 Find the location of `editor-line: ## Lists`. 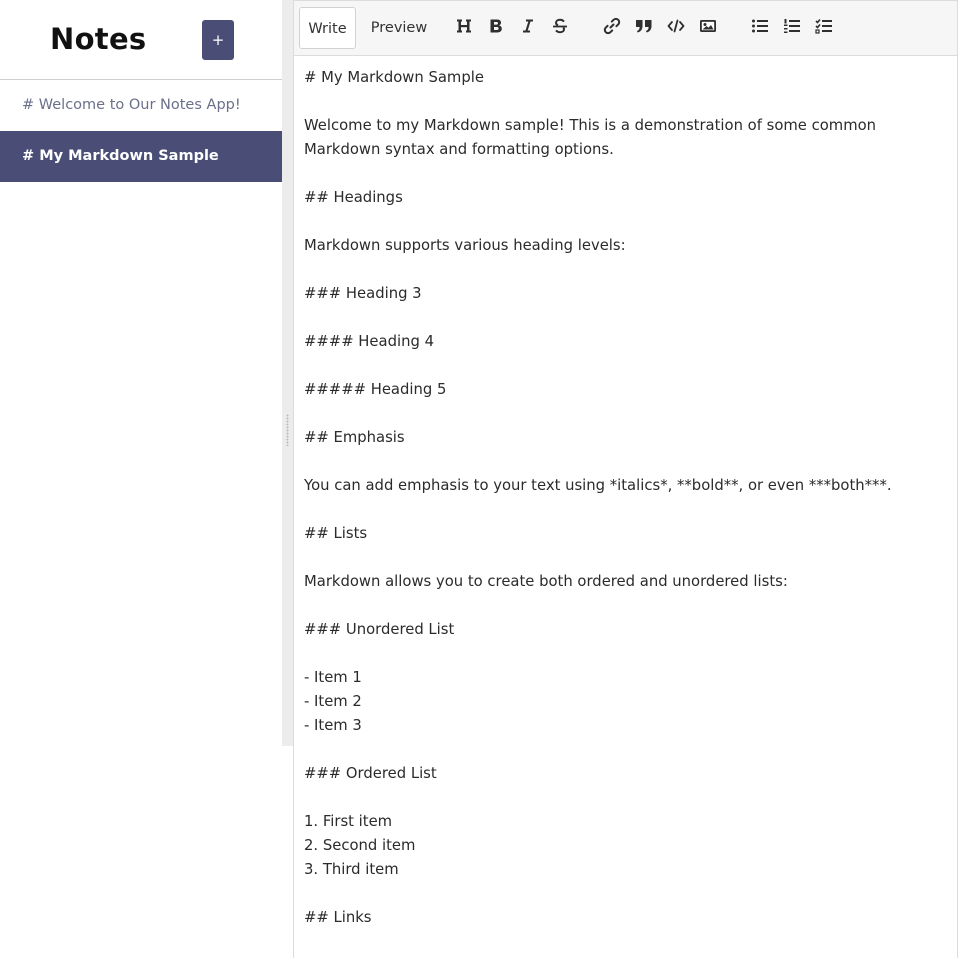

editor-line: ## Lists is located at coordinates (336, 533).